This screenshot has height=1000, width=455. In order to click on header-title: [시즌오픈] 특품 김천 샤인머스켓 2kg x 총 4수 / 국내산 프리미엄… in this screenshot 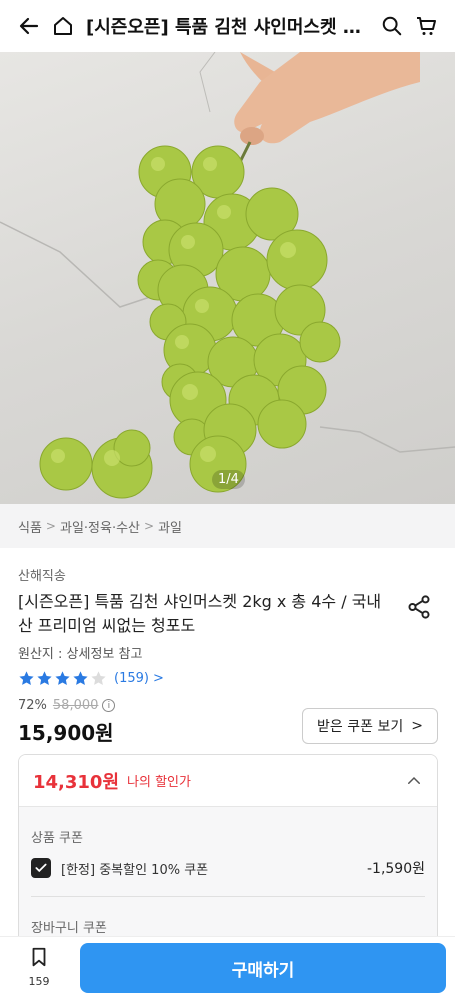, I will do `click(227, 27)`.